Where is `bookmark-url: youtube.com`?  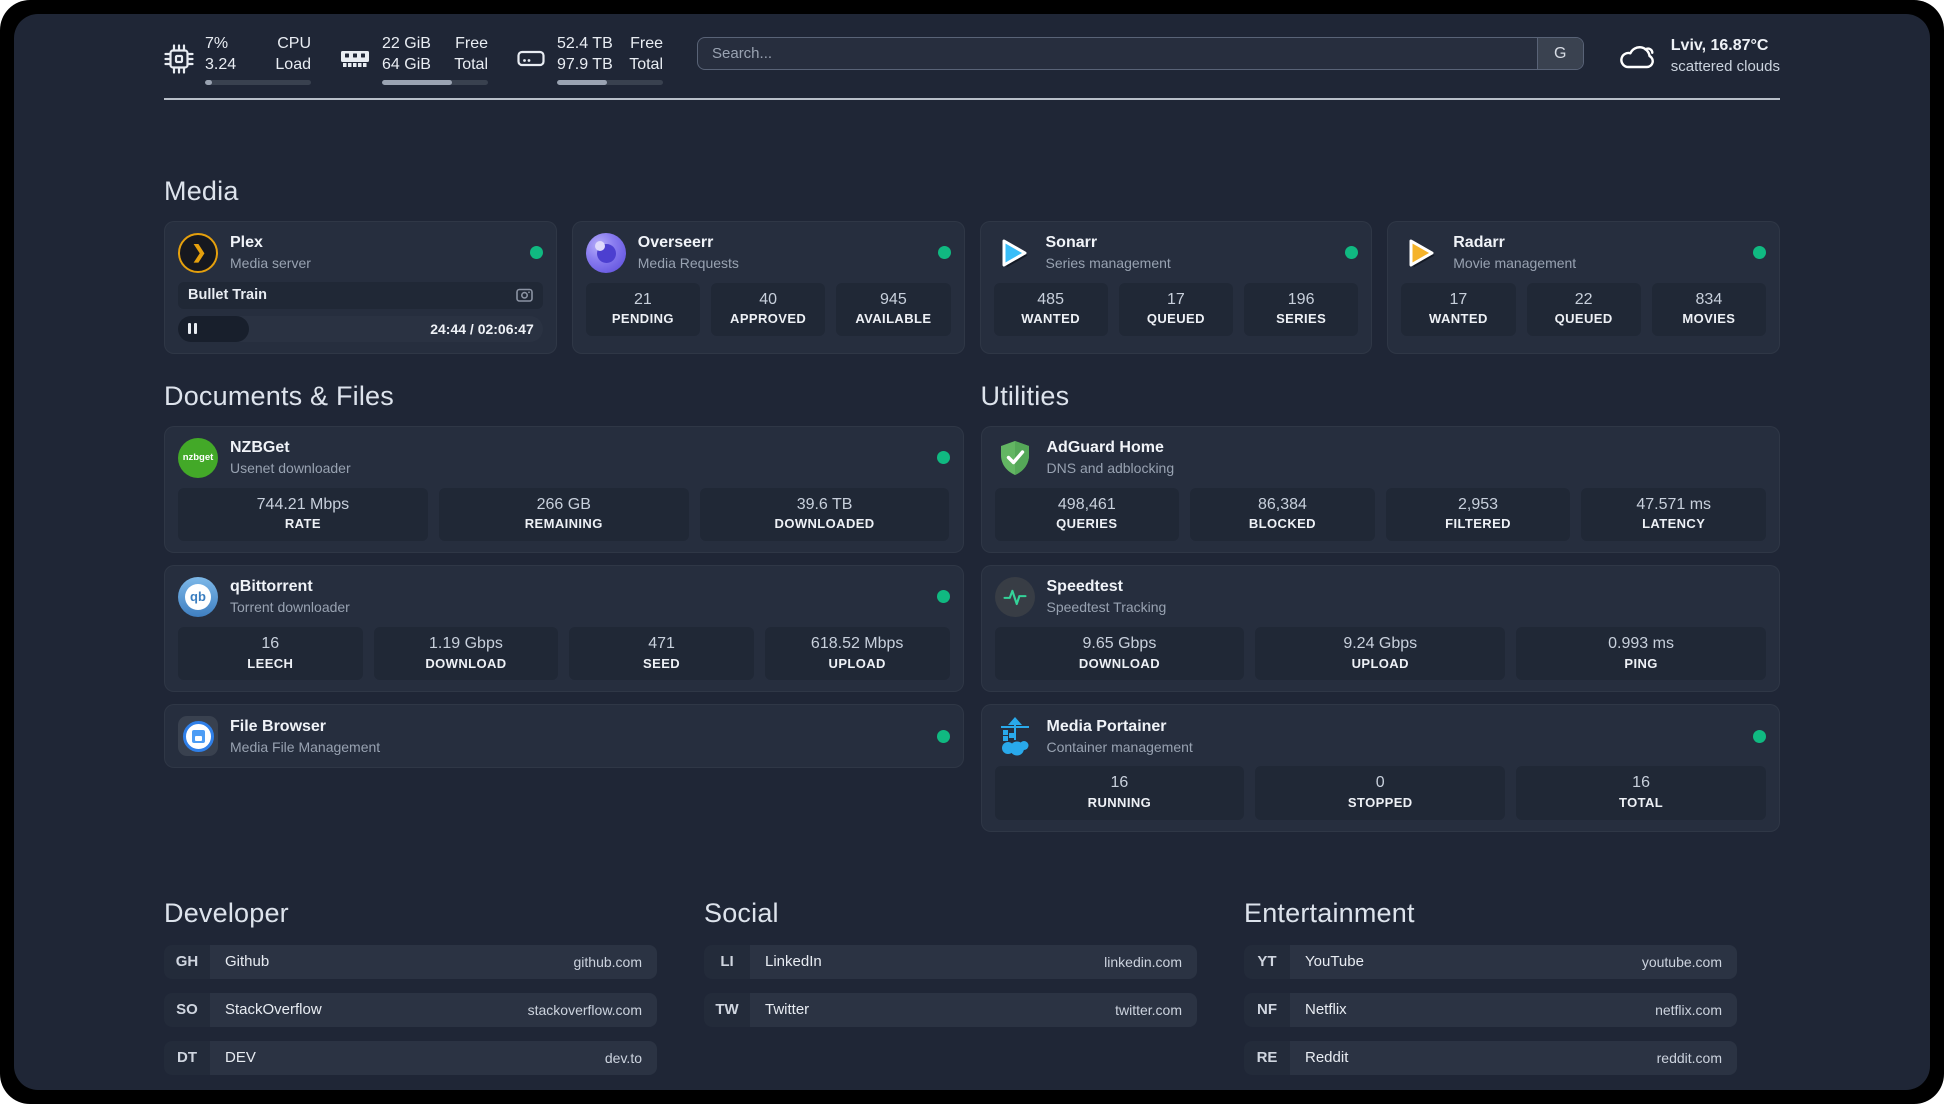
bookmark-url: youtube.com is located at coordinates (1681, 961).